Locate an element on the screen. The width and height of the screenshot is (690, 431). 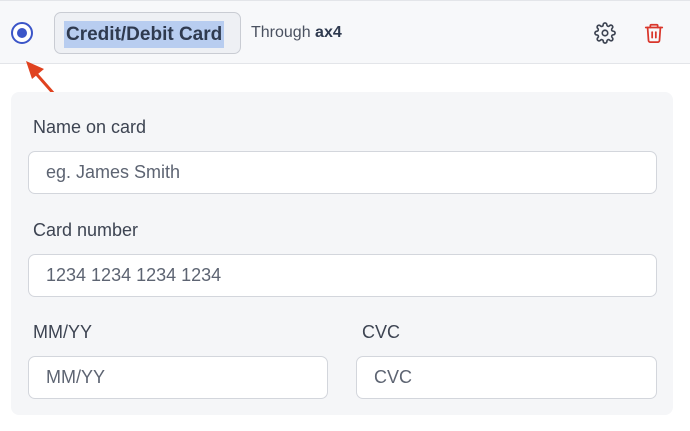
name-on-card-input is located at coordinates (342, 172).